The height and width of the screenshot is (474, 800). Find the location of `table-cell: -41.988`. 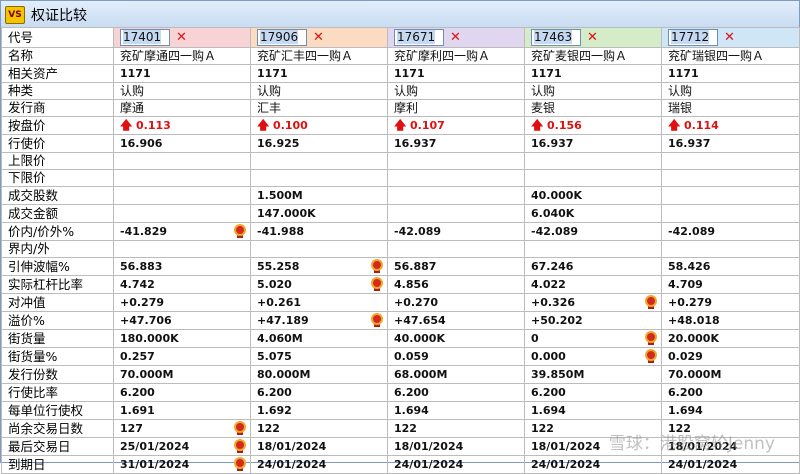

table-cell: -41.988 is located at coordinates (319, 231).